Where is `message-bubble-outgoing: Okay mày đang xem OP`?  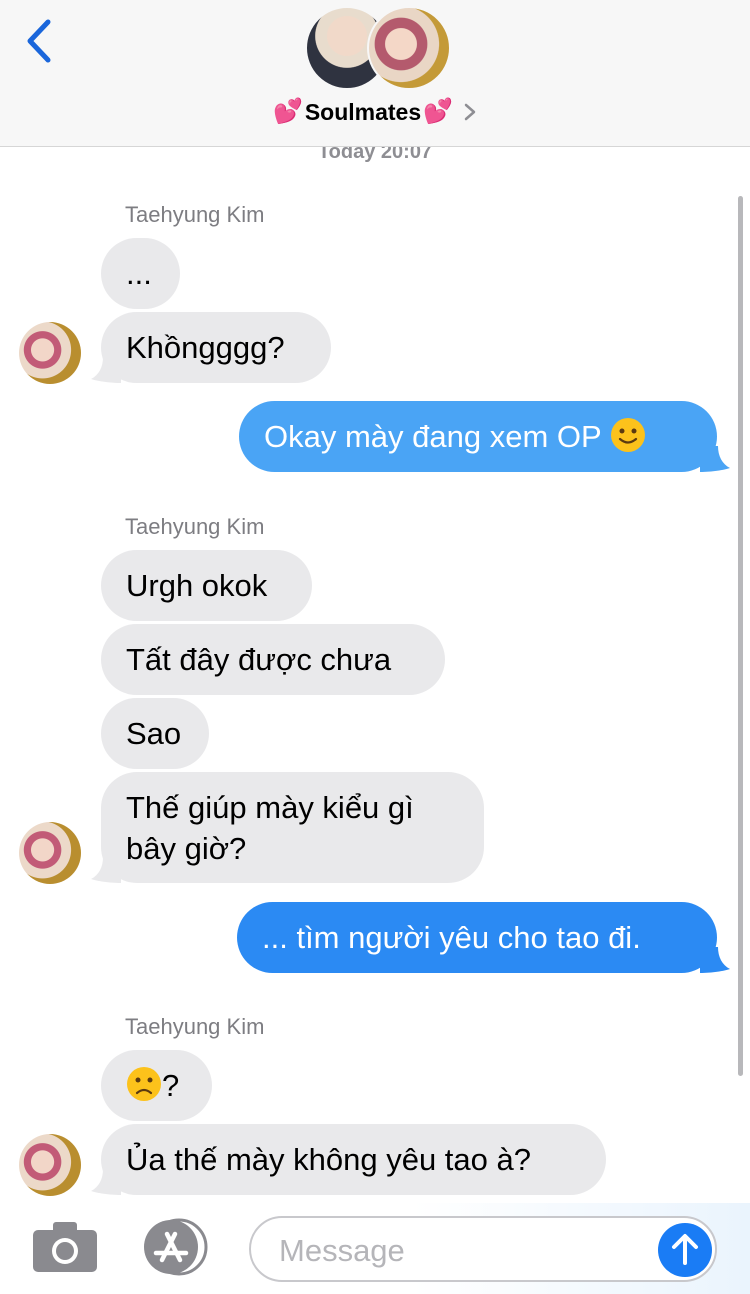 message-bubble-outgoing: Okay mày đang xem OP is located at coordinates (478, 436).